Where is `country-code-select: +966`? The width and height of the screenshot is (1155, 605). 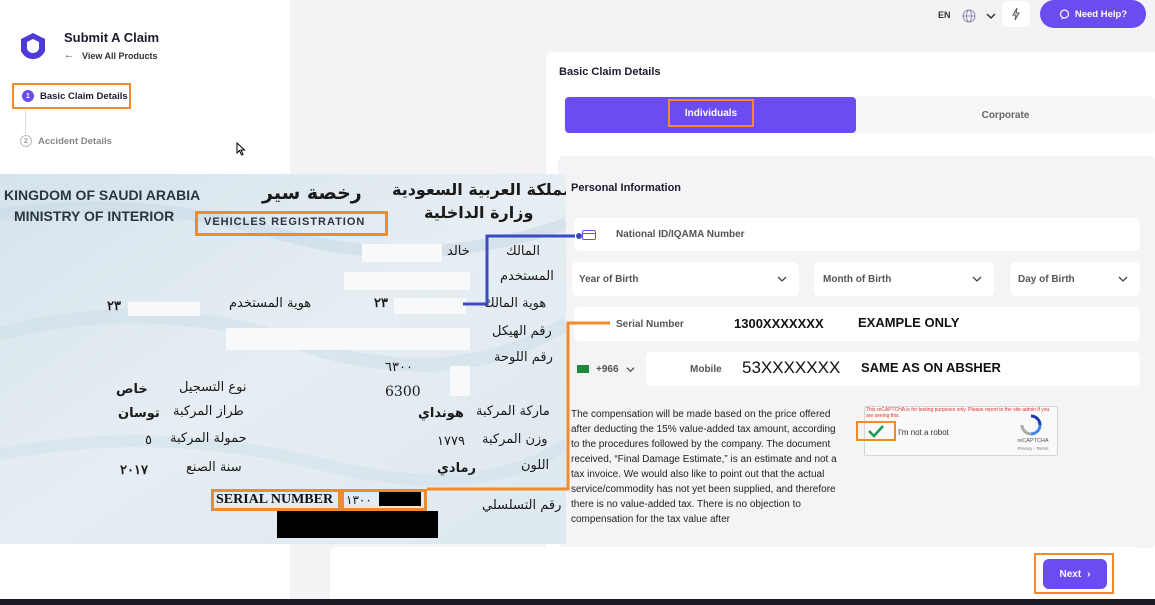 country-code-select: +966 is located at coordinates (607, 369).